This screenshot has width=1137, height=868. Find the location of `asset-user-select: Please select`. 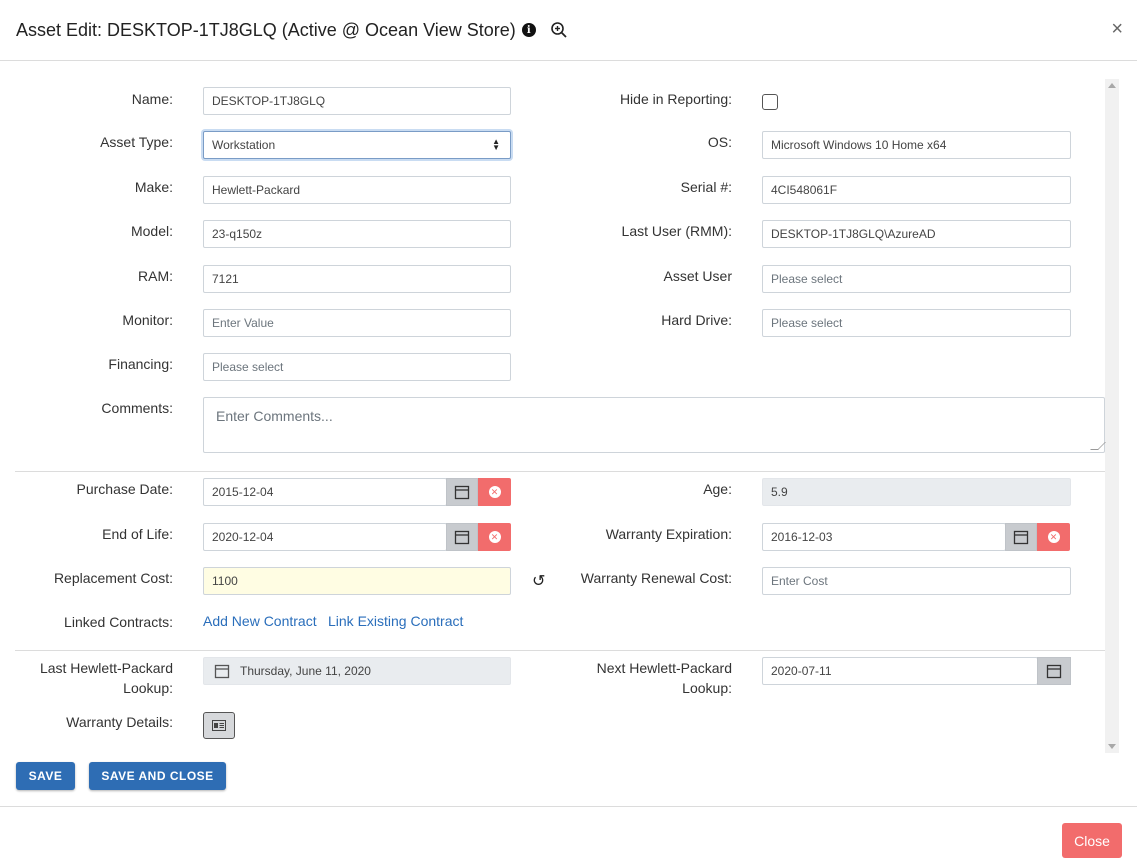

asset-user-select: Please select is located at coordinates (916, 279).